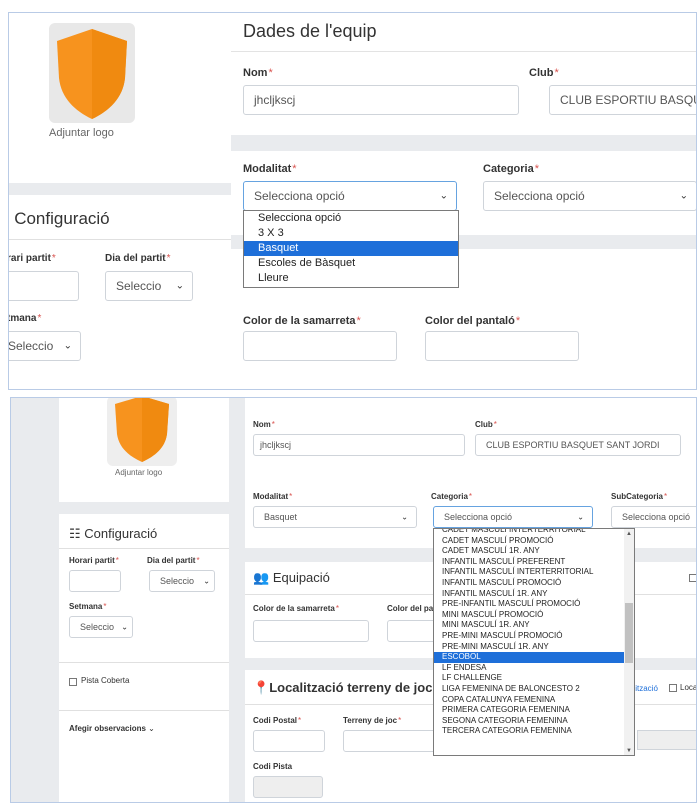 The image size is (697, 803). Describe the element at coordinates (534, 678) in the screenshot. I see `dropdown-option: LF CHALLENGE` at that location.